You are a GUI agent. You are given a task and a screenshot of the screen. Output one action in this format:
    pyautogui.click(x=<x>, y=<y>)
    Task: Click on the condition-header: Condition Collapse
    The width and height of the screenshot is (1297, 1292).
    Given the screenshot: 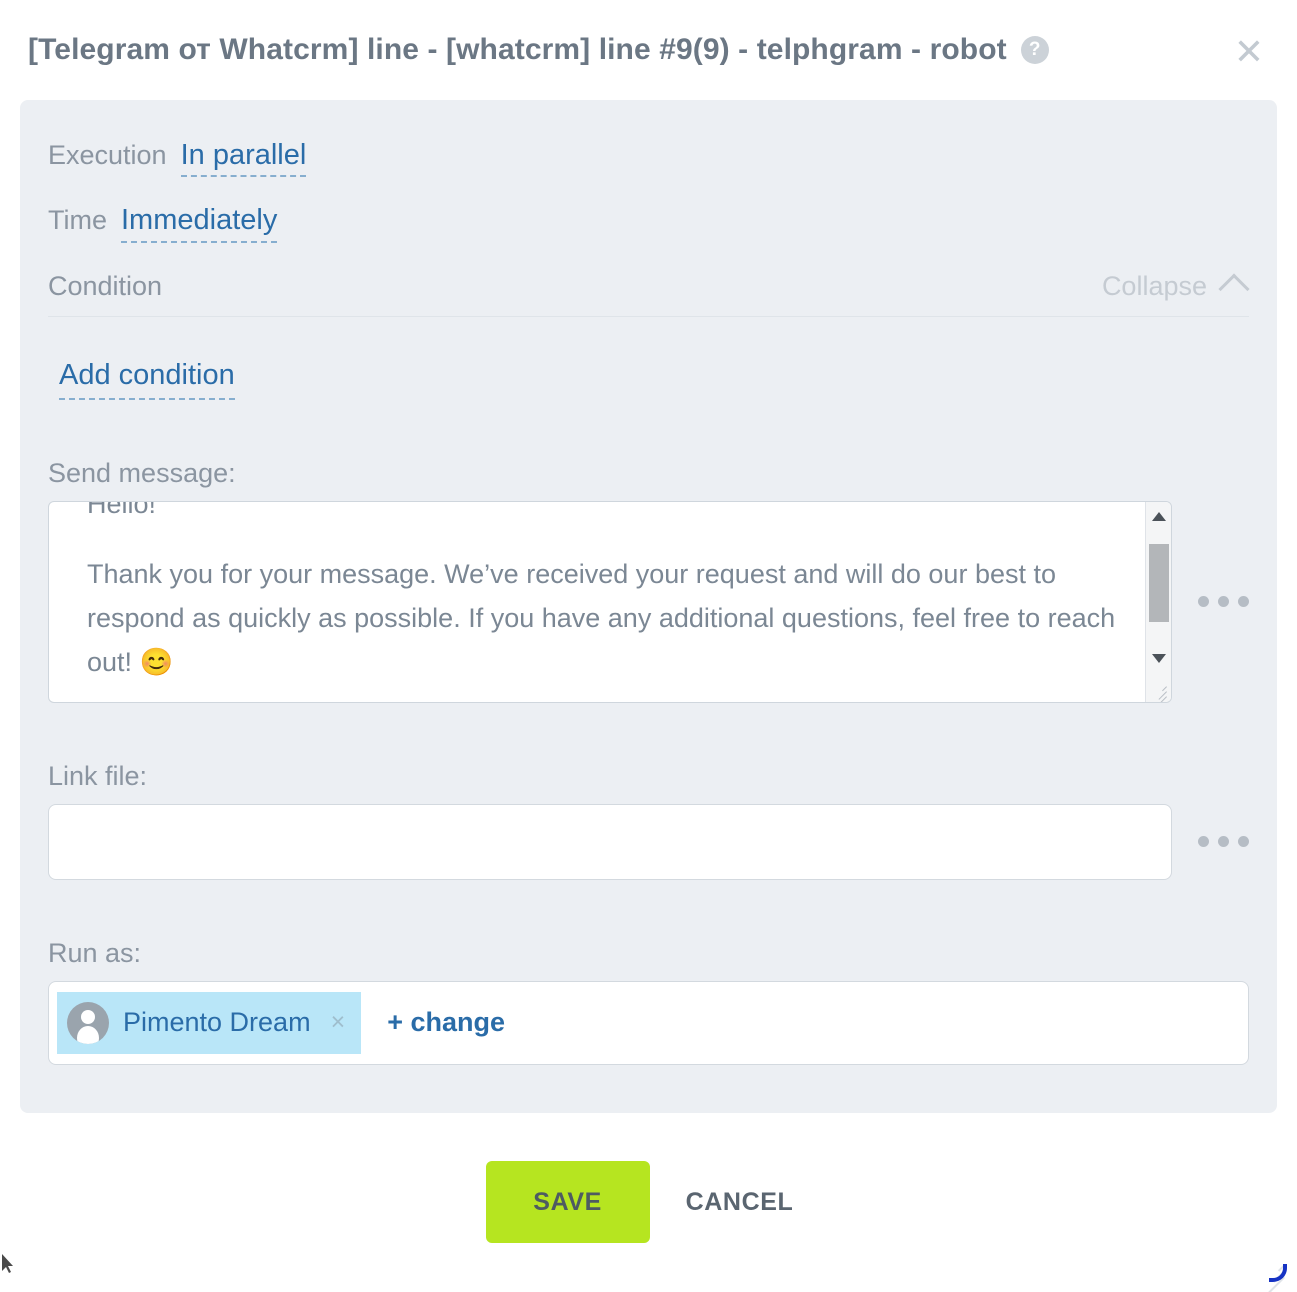 What is the action you would take?
    pyautogui.click(x=649, y=293)
    